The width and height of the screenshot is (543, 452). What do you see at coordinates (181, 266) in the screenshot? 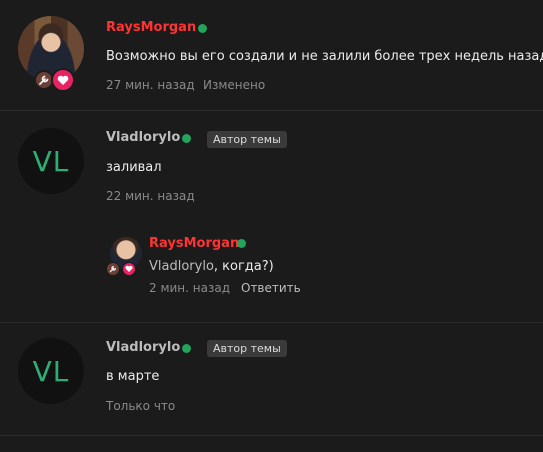
I see `mention-link: Vladlorylo` at bounding box center [181, 266].